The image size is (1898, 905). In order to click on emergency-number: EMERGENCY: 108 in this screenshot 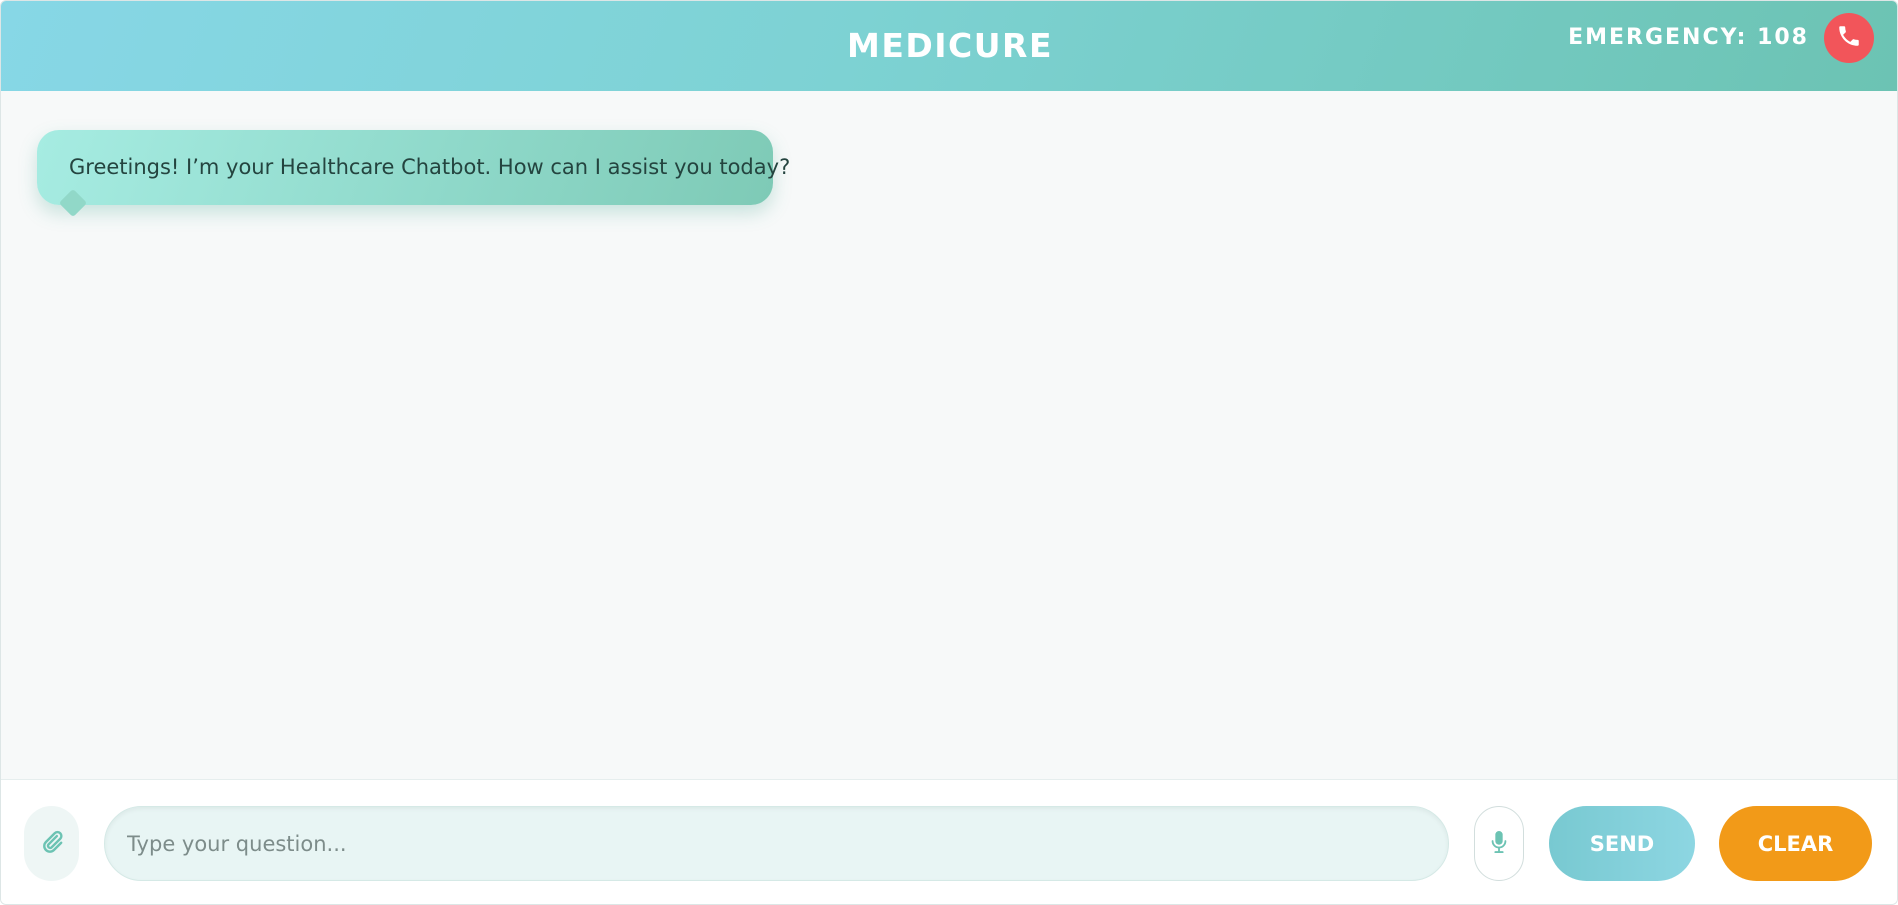, I will do `click(1688, 37)`.